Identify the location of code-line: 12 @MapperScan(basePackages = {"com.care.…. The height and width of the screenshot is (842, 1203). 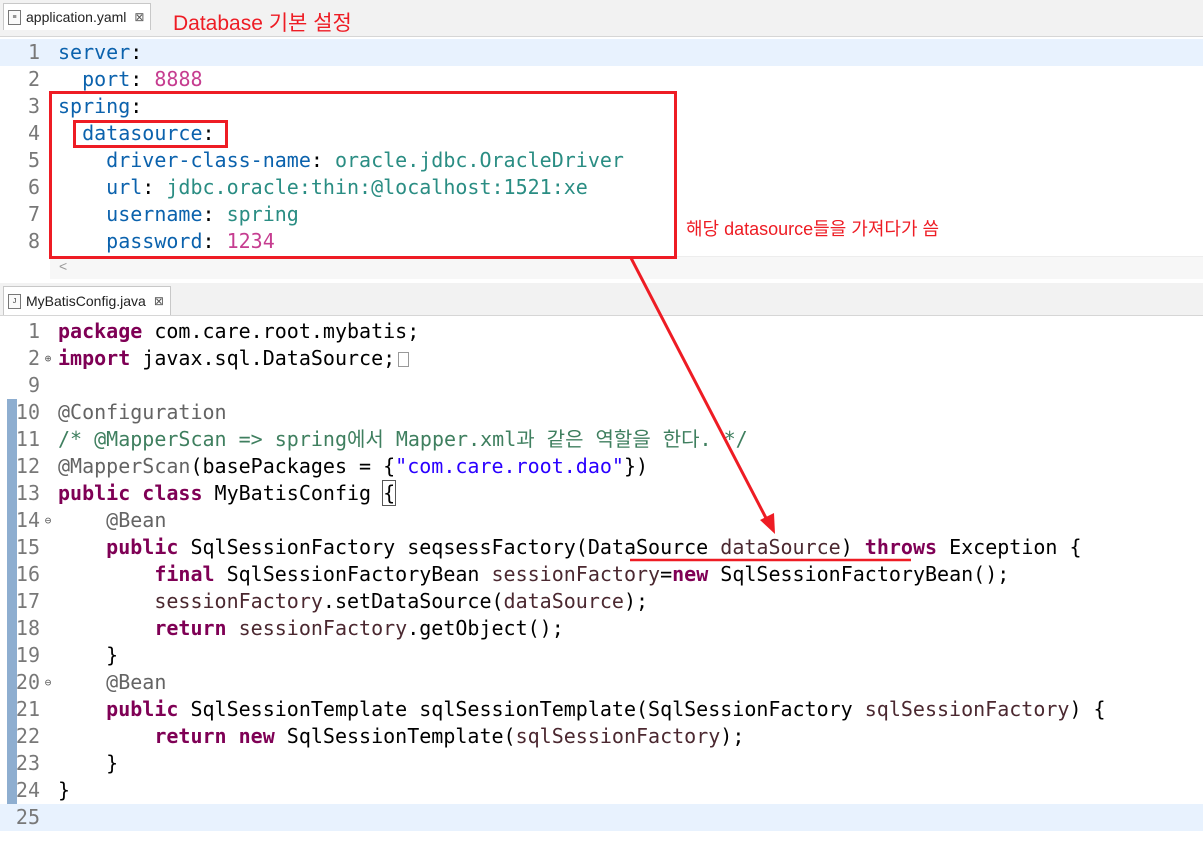
(601, 466).